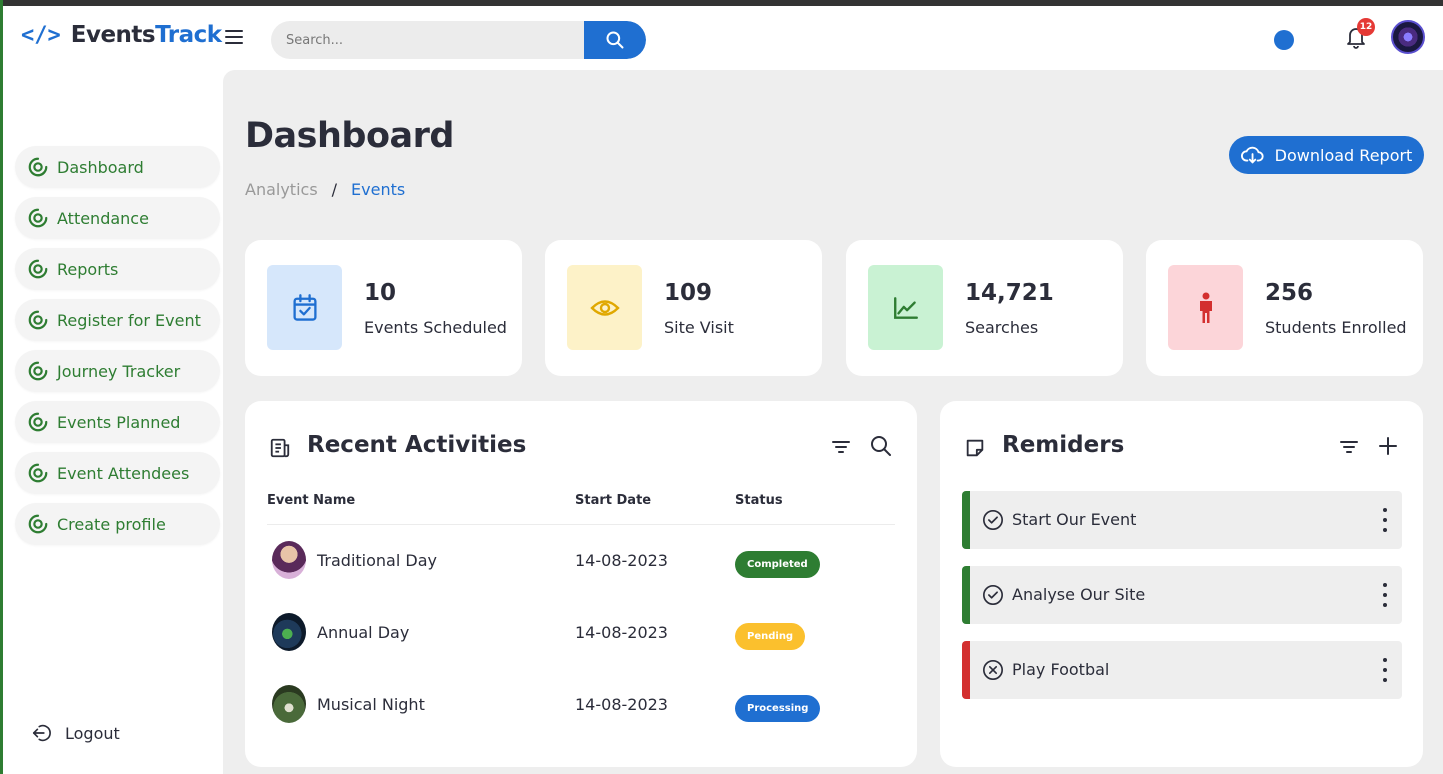  I want to click on breadcrumb: Analytics / Events, so click(325, 189).